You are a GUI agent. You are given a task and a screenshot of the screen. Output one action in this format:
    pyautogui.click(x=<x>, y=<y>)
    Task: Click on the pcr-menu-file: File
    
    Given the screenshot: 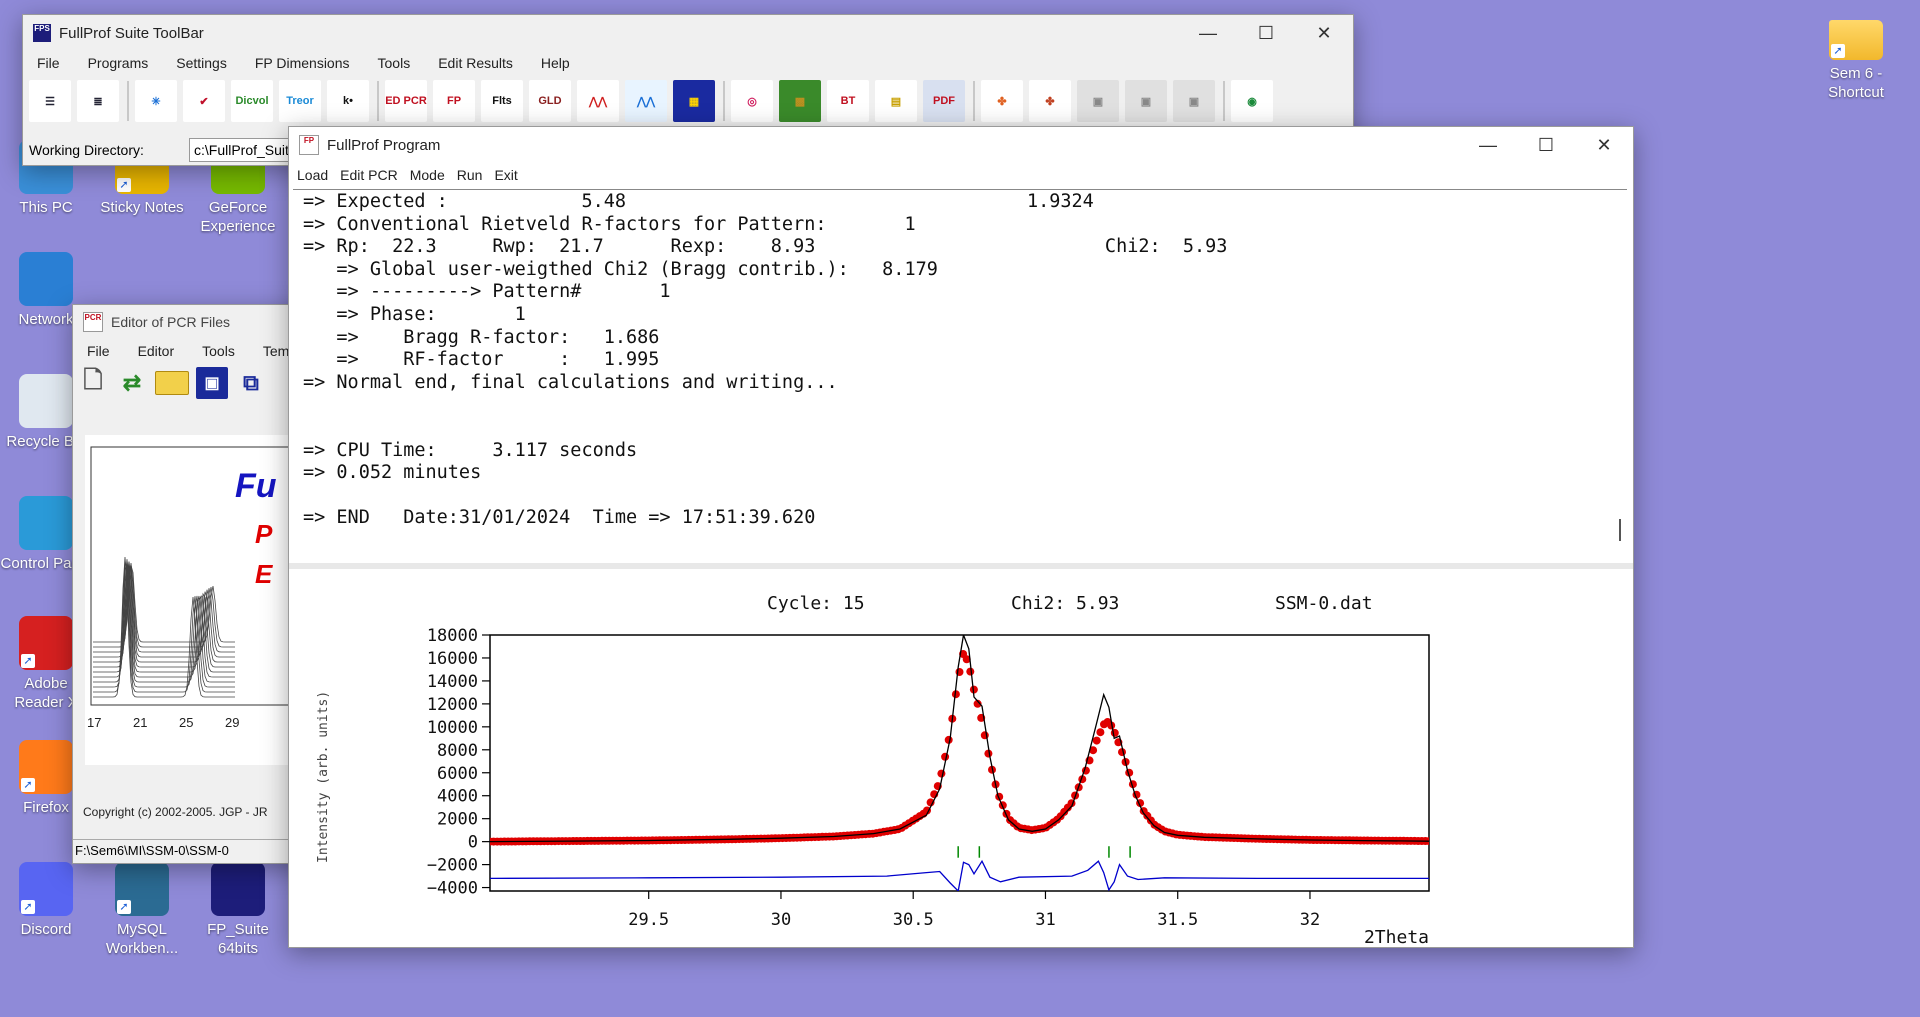 What is the action you would take?
    pyautogui.click(x=98, y=351)
    